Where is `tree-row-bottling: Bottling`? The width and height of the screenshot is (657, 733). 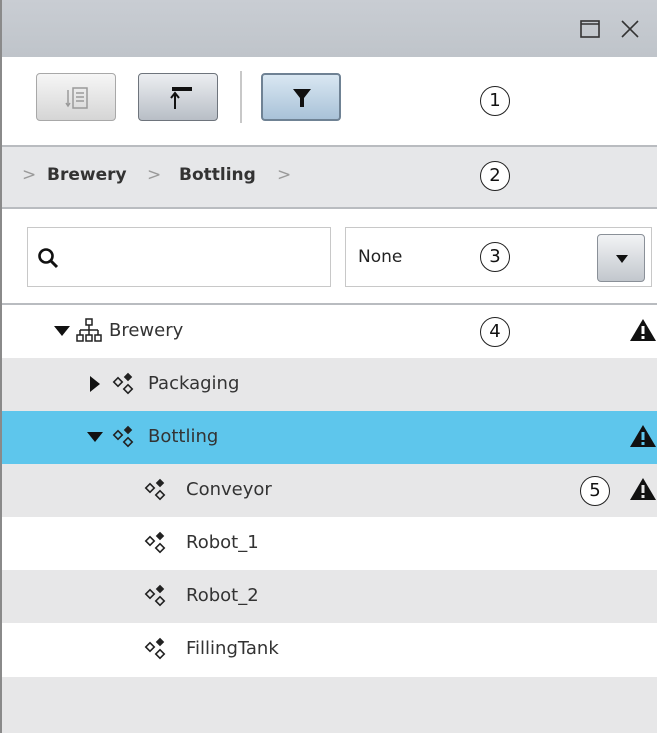
tree-row-bottling: Bottling is located at coordinates (329, 437).